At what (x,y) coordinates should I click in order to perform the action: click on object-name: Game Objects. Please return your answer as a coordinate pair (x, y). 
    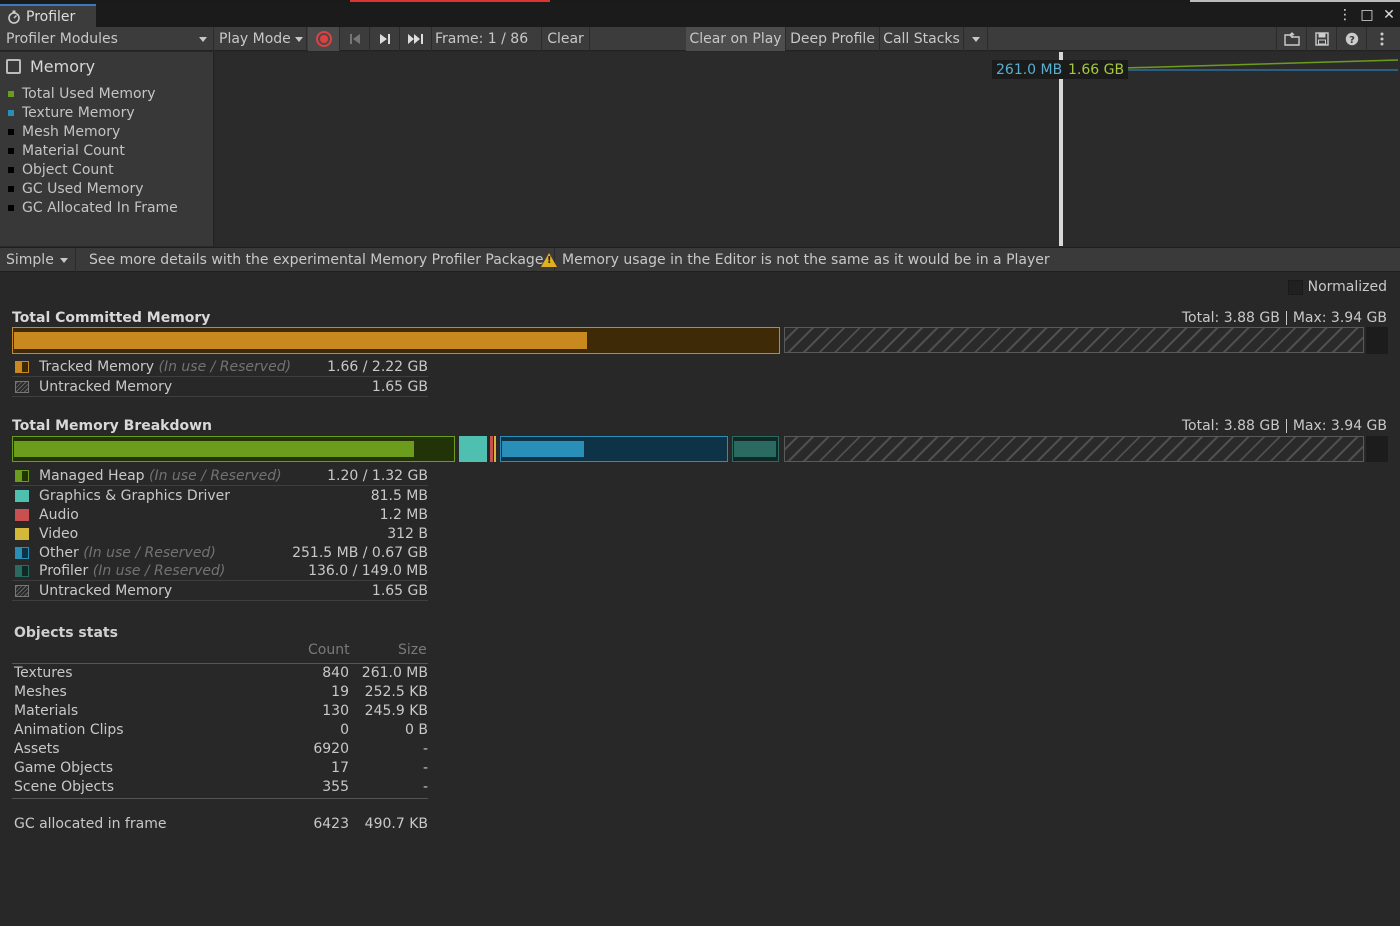
    Looking at the image, I should click on (64, 768).